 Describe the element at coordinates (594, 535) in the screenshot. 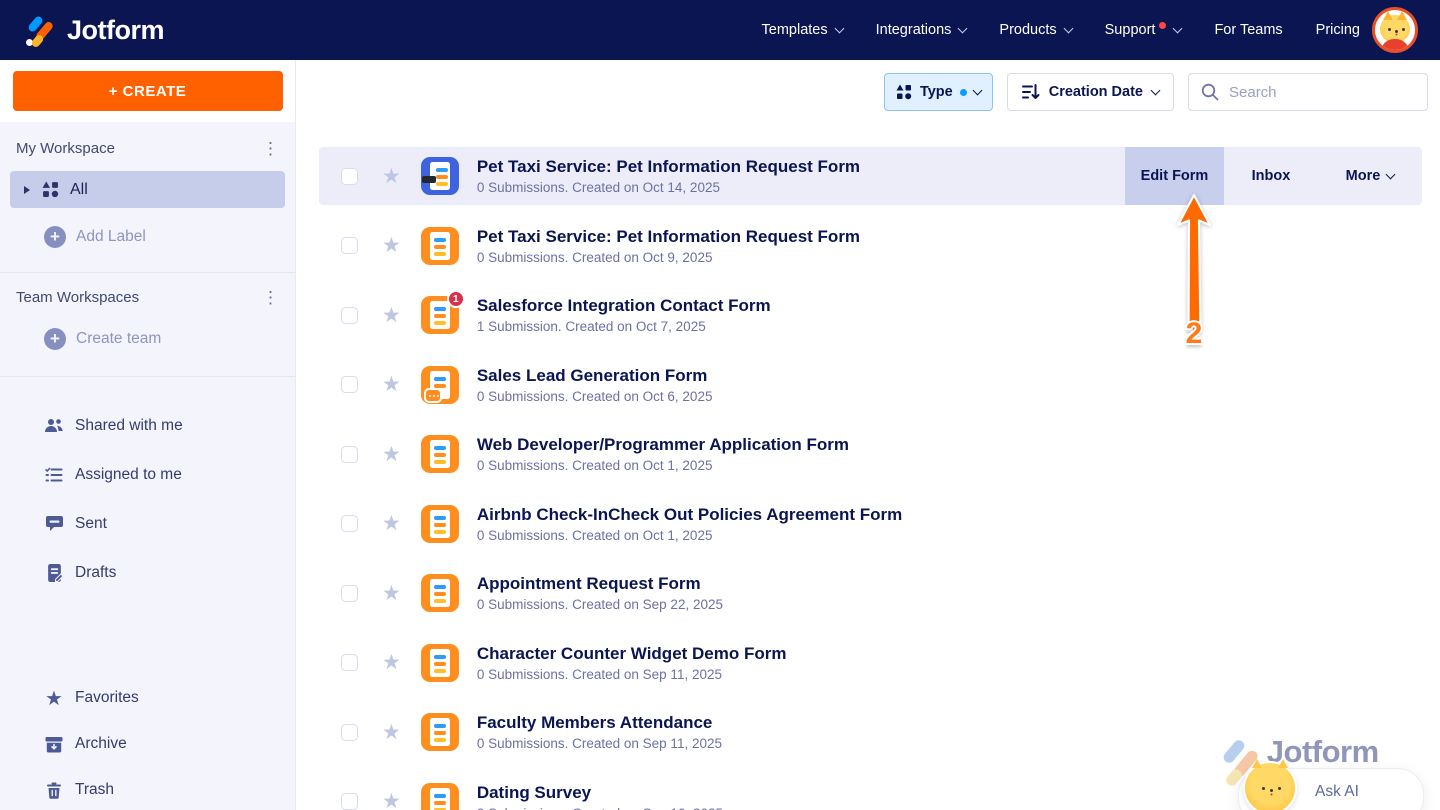

I see `form-meta: 0 Submissions. Created on Oct 1, 2025` at that location.